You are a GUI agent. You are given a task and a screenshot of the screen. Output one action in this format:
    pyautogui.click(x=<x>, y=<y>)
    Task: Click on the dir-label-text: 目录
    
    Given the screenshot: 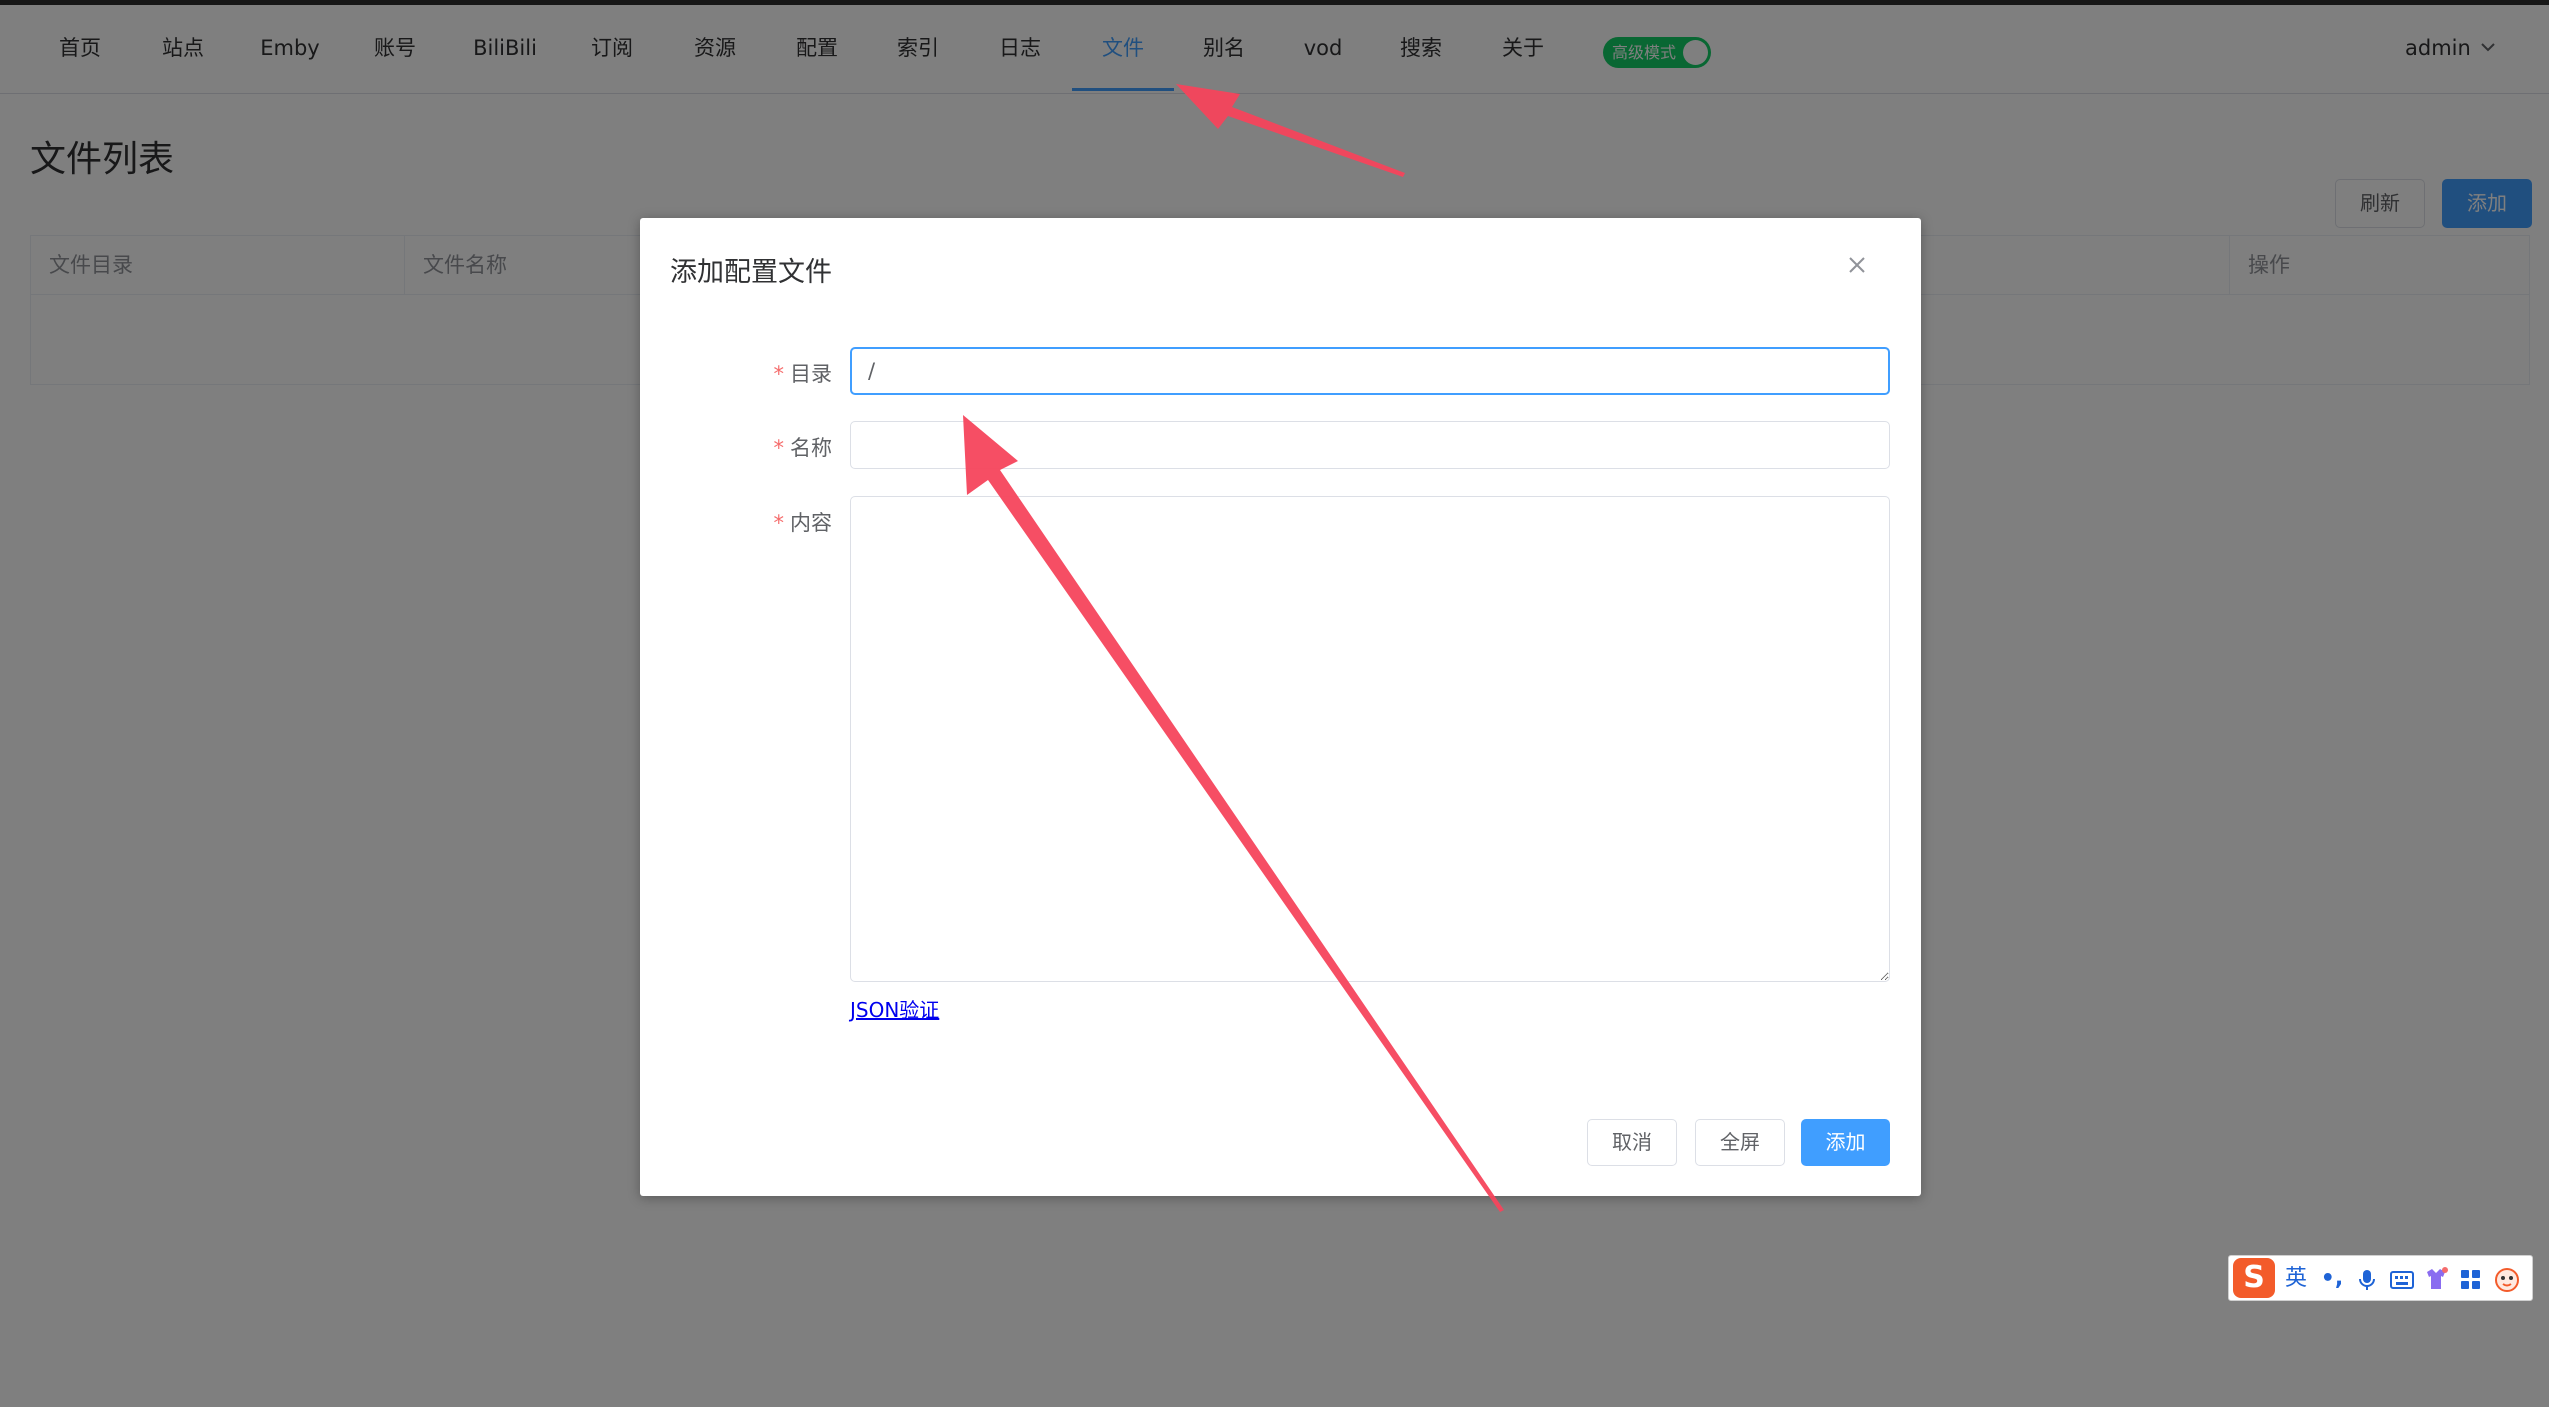 What is the action you would take?
    pyautogui.click(x=811, y=374)
    